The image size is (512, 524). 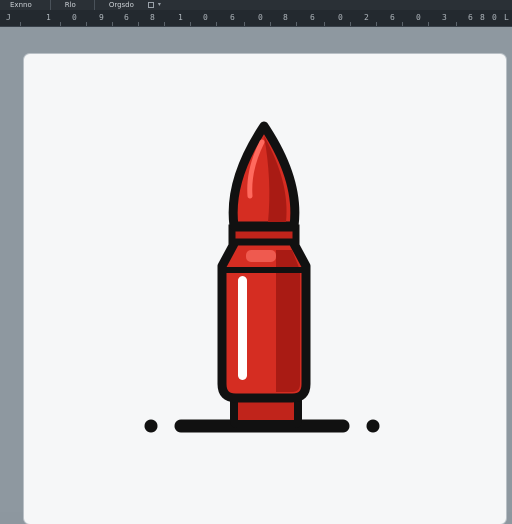 I want to click on casing-highlight, so click(x=242, y=328).